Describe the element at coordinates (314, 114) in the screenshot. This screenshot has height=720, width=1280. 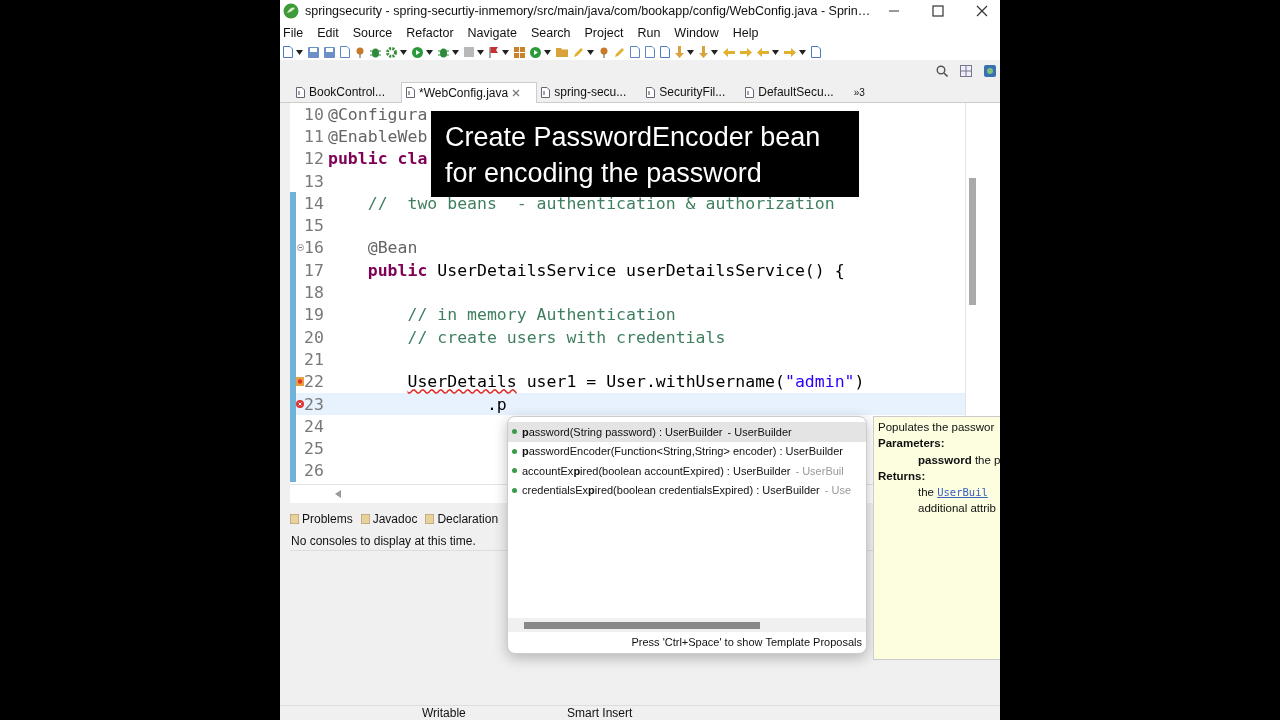
I see `line-number: 10` at that location.